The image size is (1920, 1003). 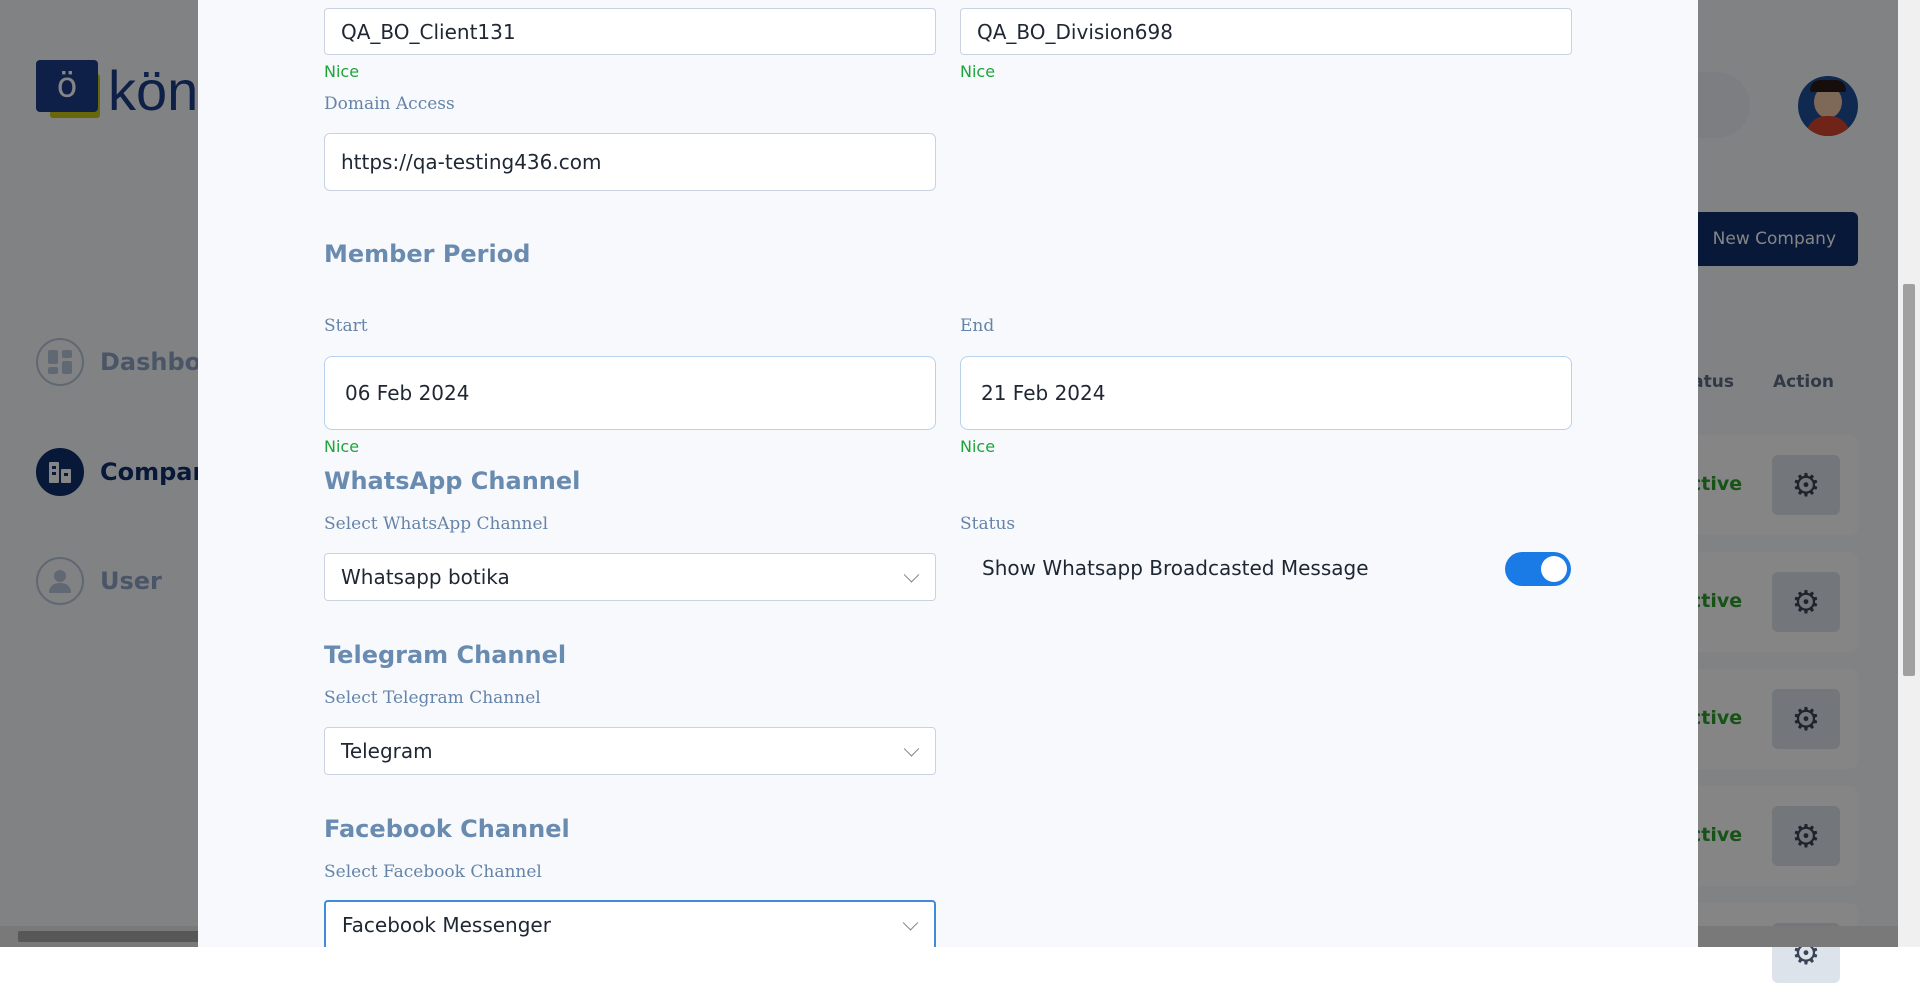 What do you see at coordinates (630, 923) in the screenshot?
I see `facebook-channel-select: Facebook Messenger` at bounding box center [630, 923].